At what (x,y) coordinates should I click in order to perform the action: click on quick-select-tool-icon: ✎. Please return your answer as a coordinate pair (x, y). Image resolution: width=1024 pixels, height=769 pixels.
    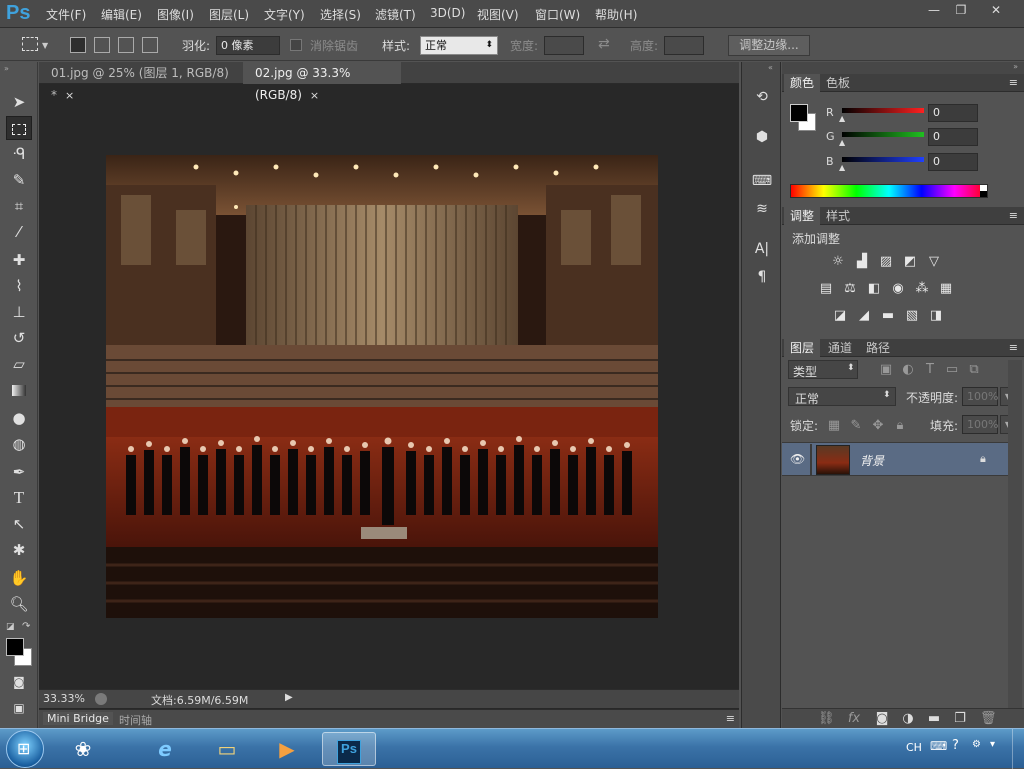
    Looking at the image, I should click on (19, 180).